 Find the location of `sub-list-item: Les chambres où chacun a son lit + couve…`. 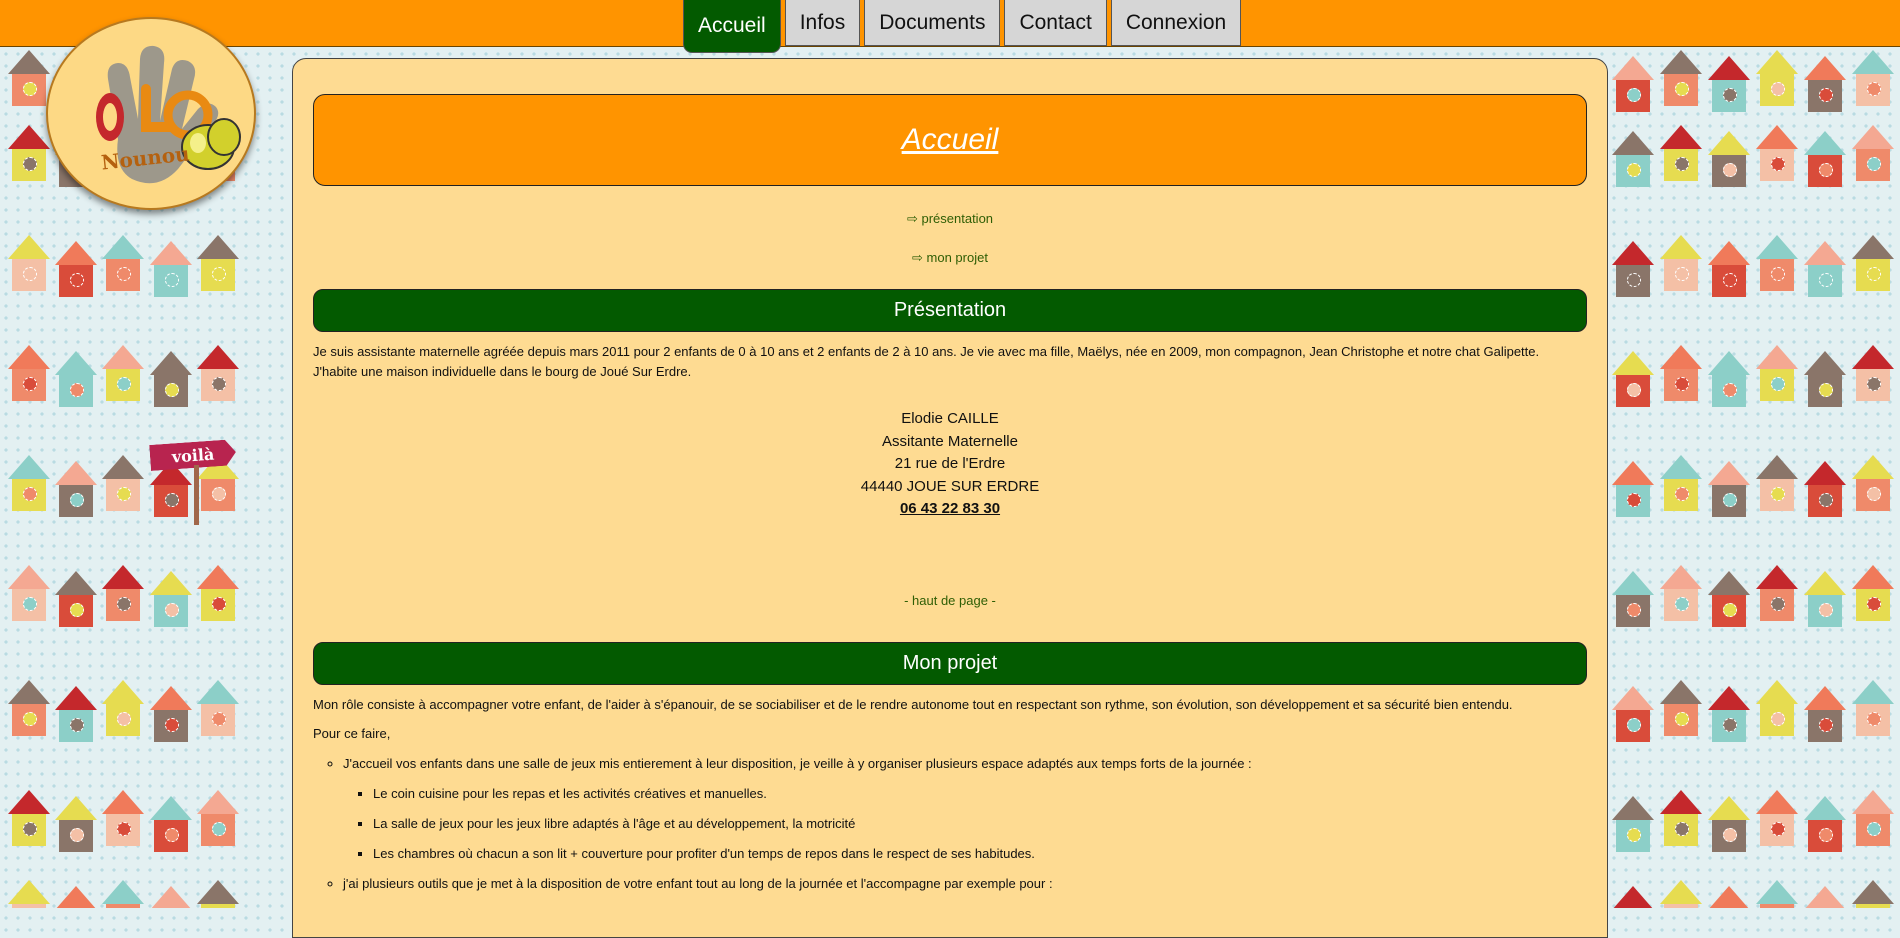

sub-list-item: Les chambres où chacun a son lit + couve… is located at coordinates (980, 854).